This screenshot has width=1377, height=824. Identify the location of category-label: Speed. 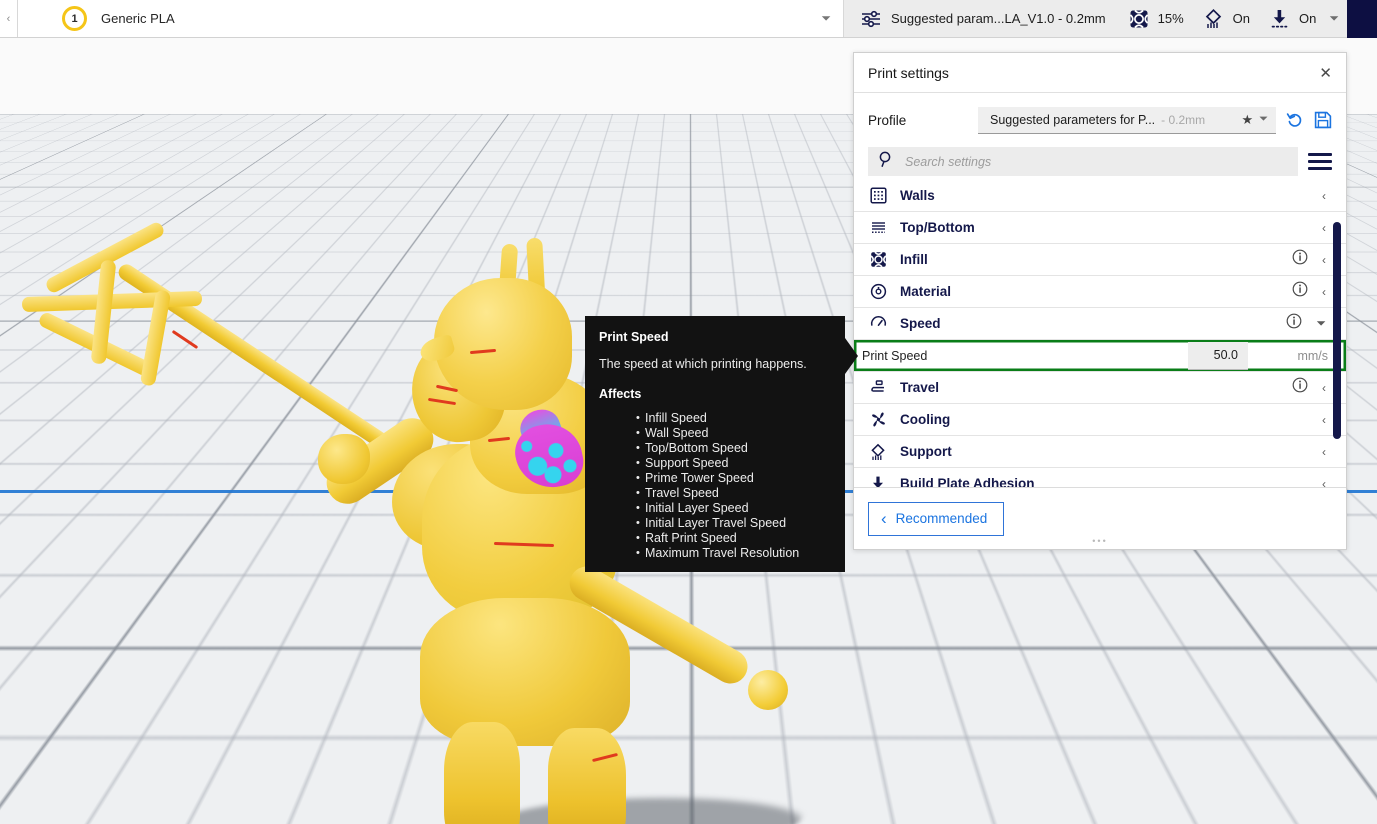
(920, 323).